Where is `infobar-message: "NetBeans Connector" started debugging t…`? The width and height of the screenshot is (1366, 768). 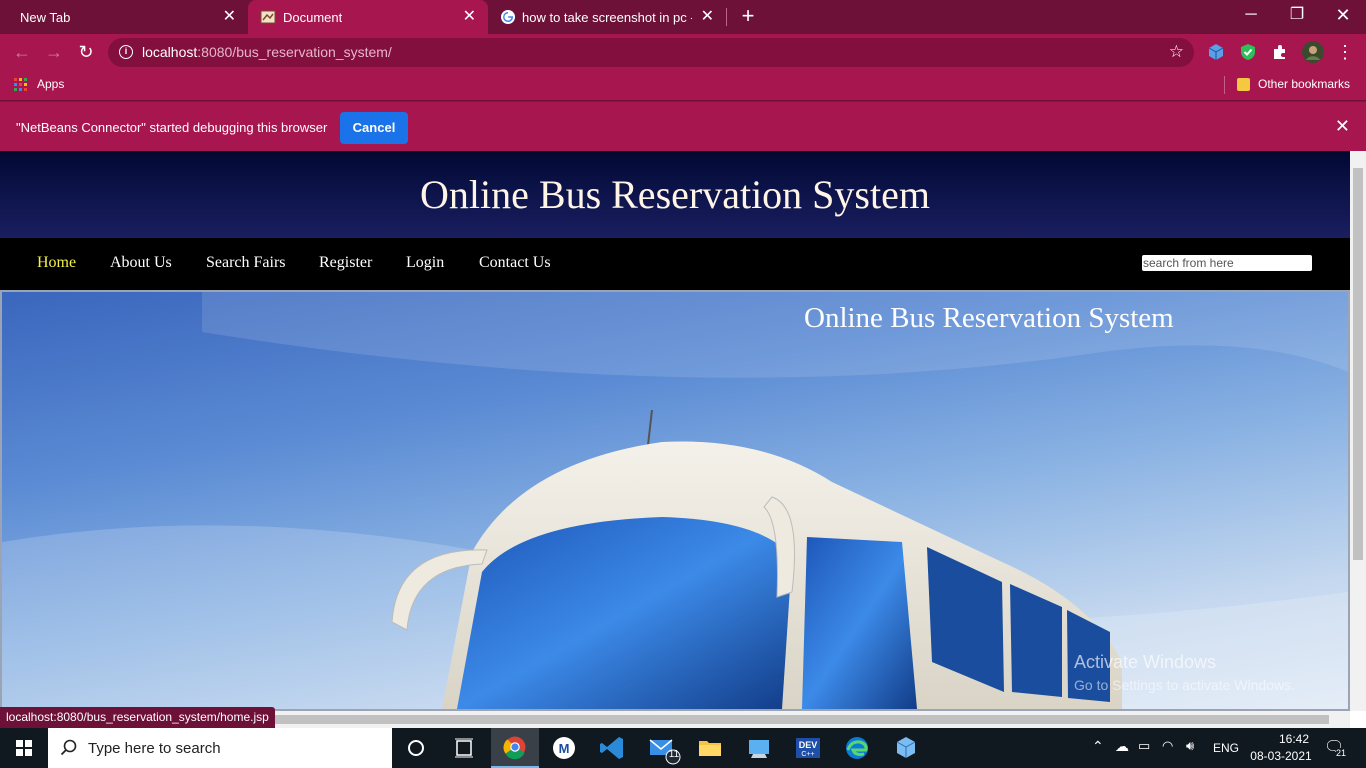 infobar-message: "NetBeans Connector" started debugging t… is located at coordinates (172, 127).